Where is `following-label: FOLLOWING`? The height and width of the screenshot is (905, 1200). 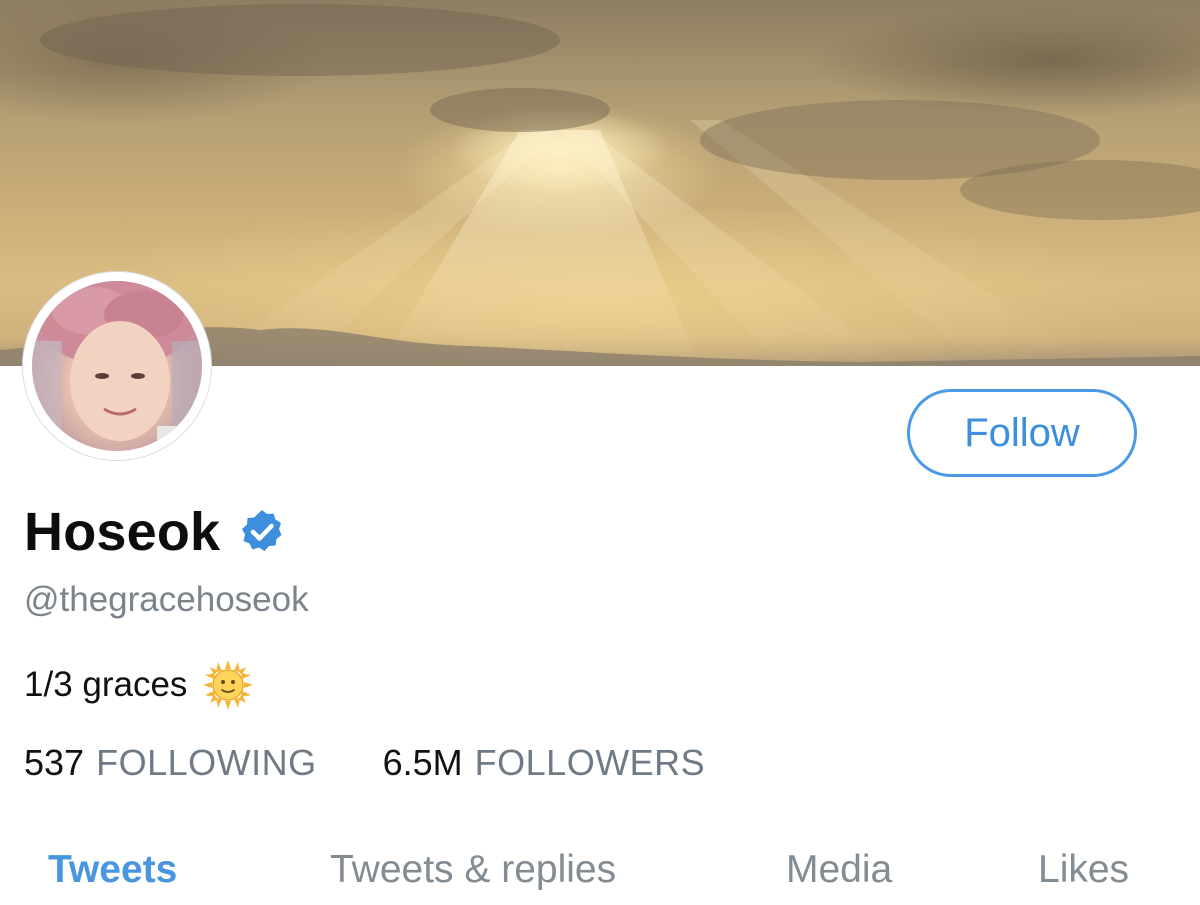
following-label: FOLLOWING is located at coordinates (206, 762).